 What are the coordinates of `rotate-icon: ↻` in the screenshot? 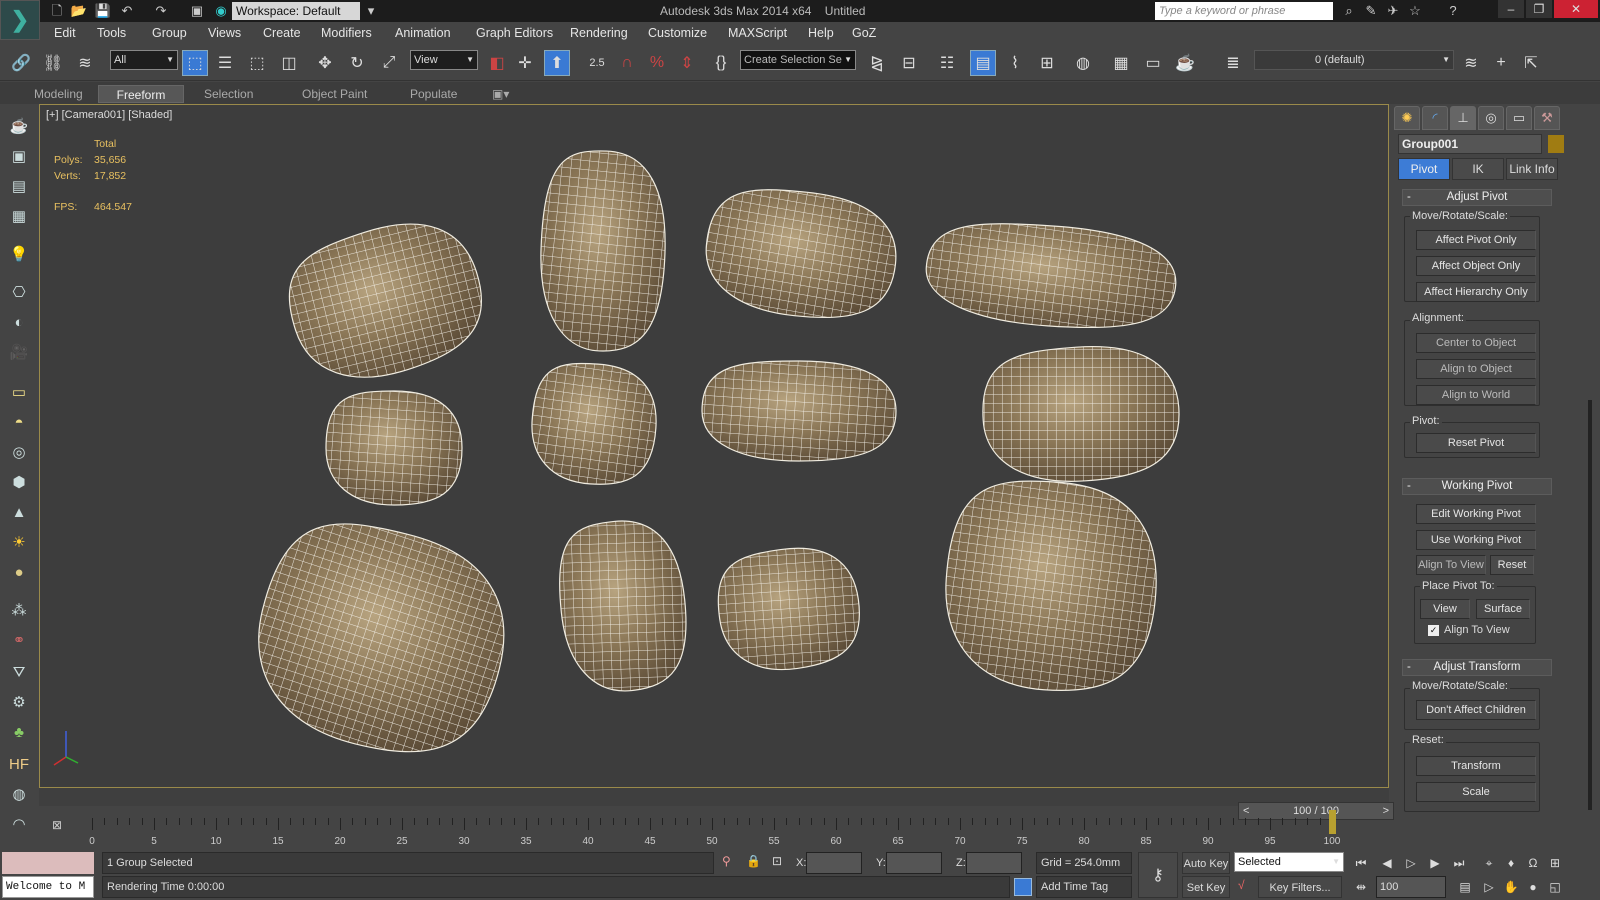 It's located at (357, 63).